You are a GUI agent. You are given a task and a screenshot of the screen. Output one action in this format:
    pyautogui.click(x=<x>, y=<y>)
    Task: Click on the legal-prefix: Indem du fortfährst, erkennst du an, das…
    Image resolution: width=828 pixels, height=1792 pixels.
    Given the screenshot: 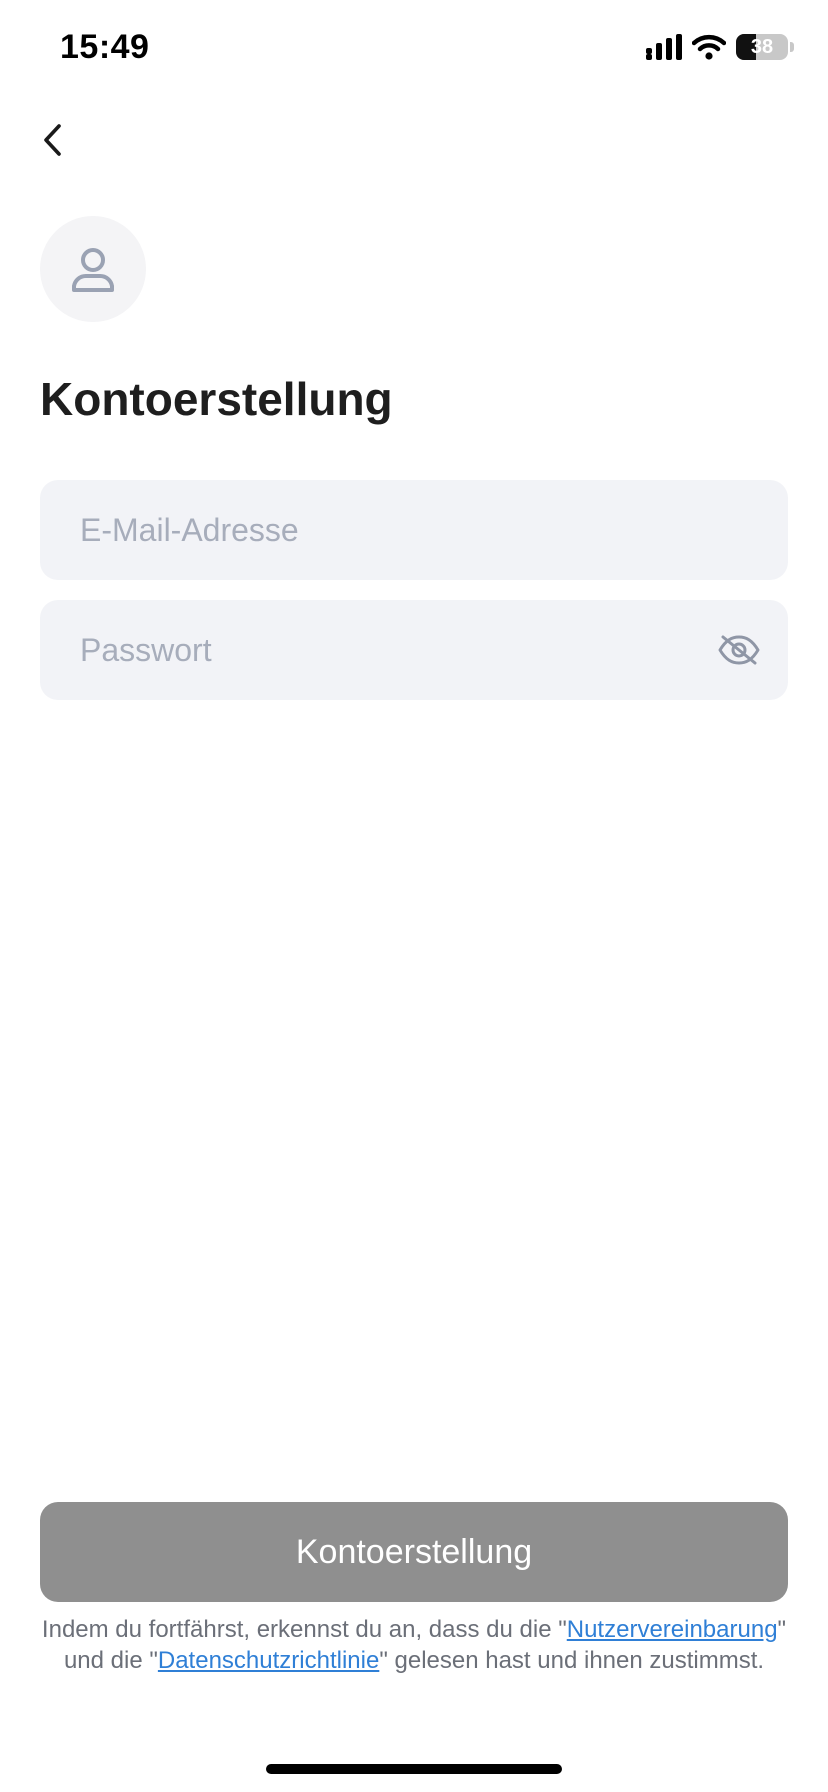 What is the action you would take?
    pyautogui.click(x=304, y=1629)
    